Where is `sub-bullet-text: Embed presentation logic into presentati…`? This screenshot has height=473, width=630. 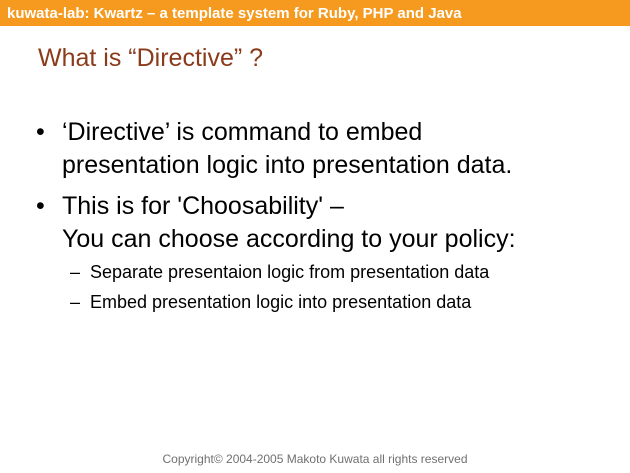 sub-bullet-text: Embed presentation logic into presentati… is located at coordinates (281, 302).